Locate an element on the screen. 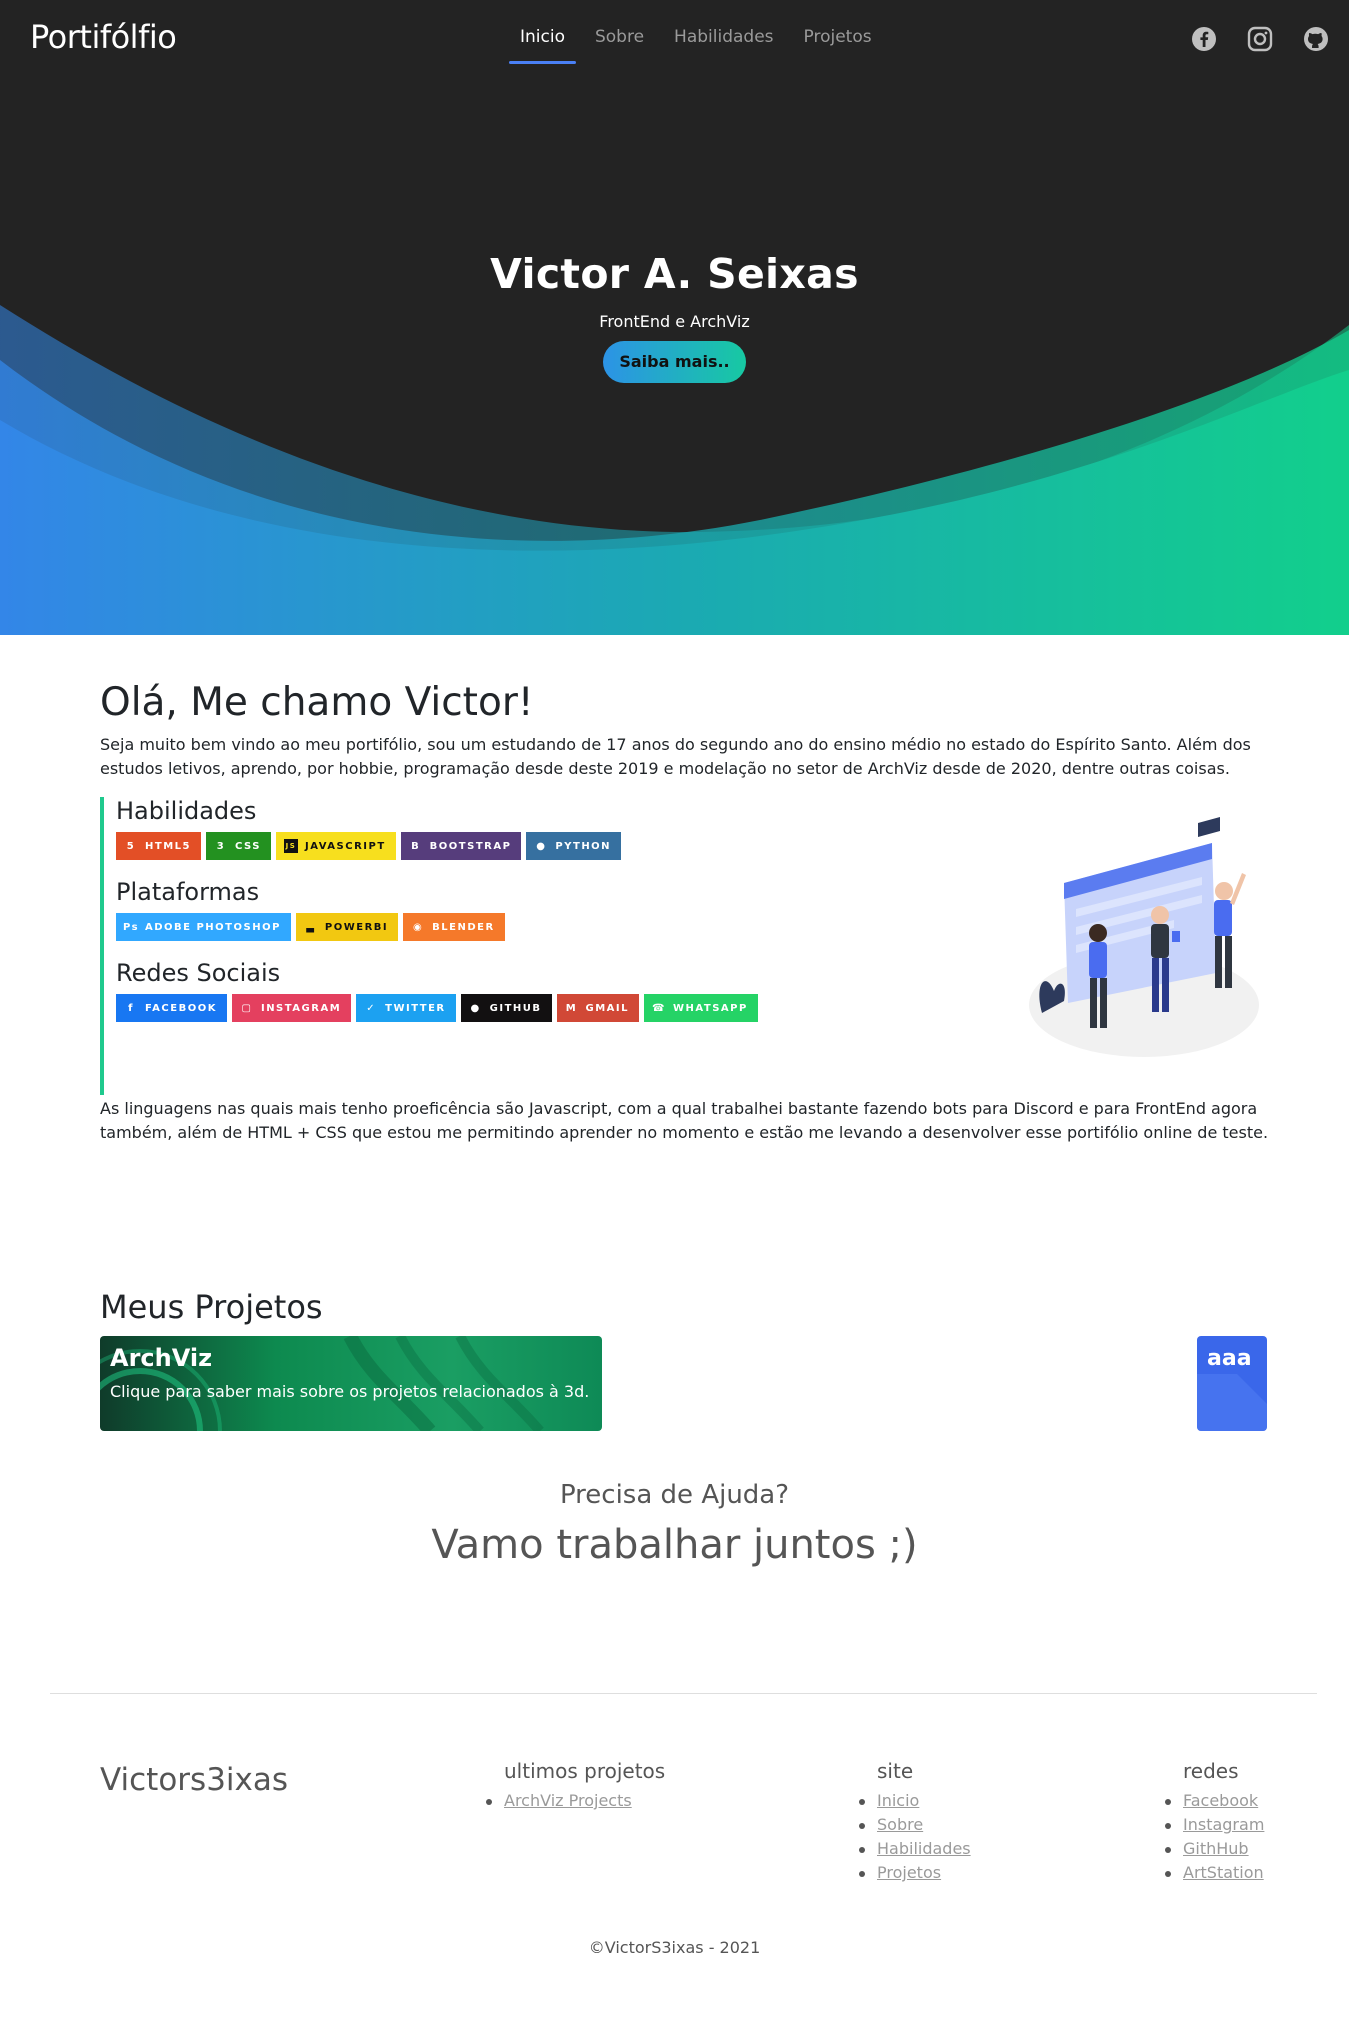 The width and height of the screenshot is (1349, 2017). badge-label: INSTAGRAM is located at coordinates (301, 1008).